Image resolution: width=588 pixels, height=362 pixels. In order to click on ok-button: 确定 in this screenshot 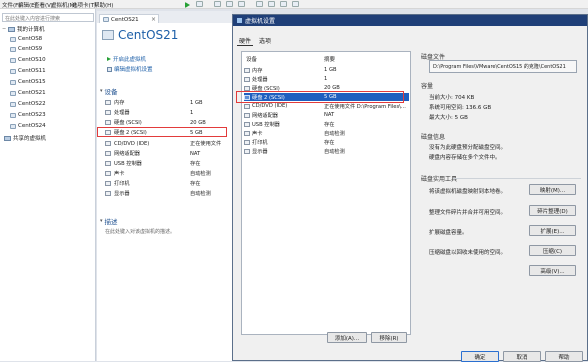, I will do `click(480, 356)`.